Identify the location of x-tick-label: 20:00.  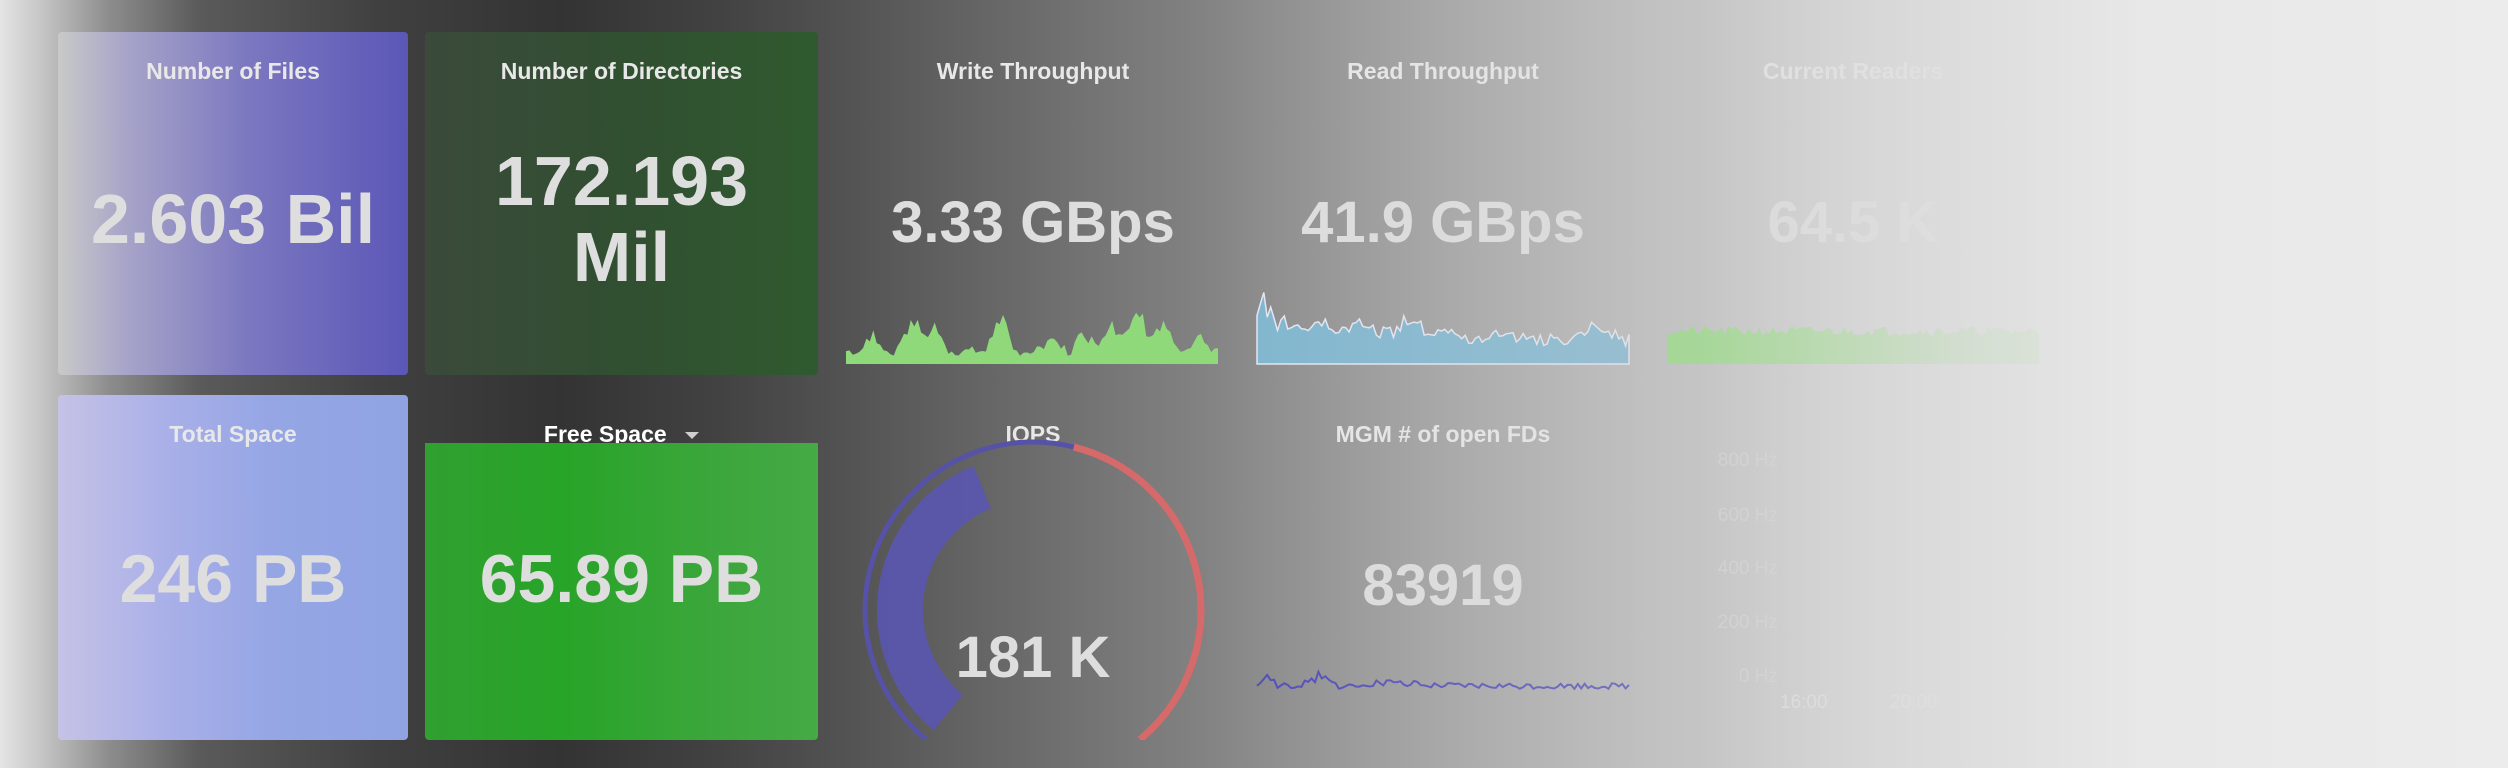
(1914, 702).